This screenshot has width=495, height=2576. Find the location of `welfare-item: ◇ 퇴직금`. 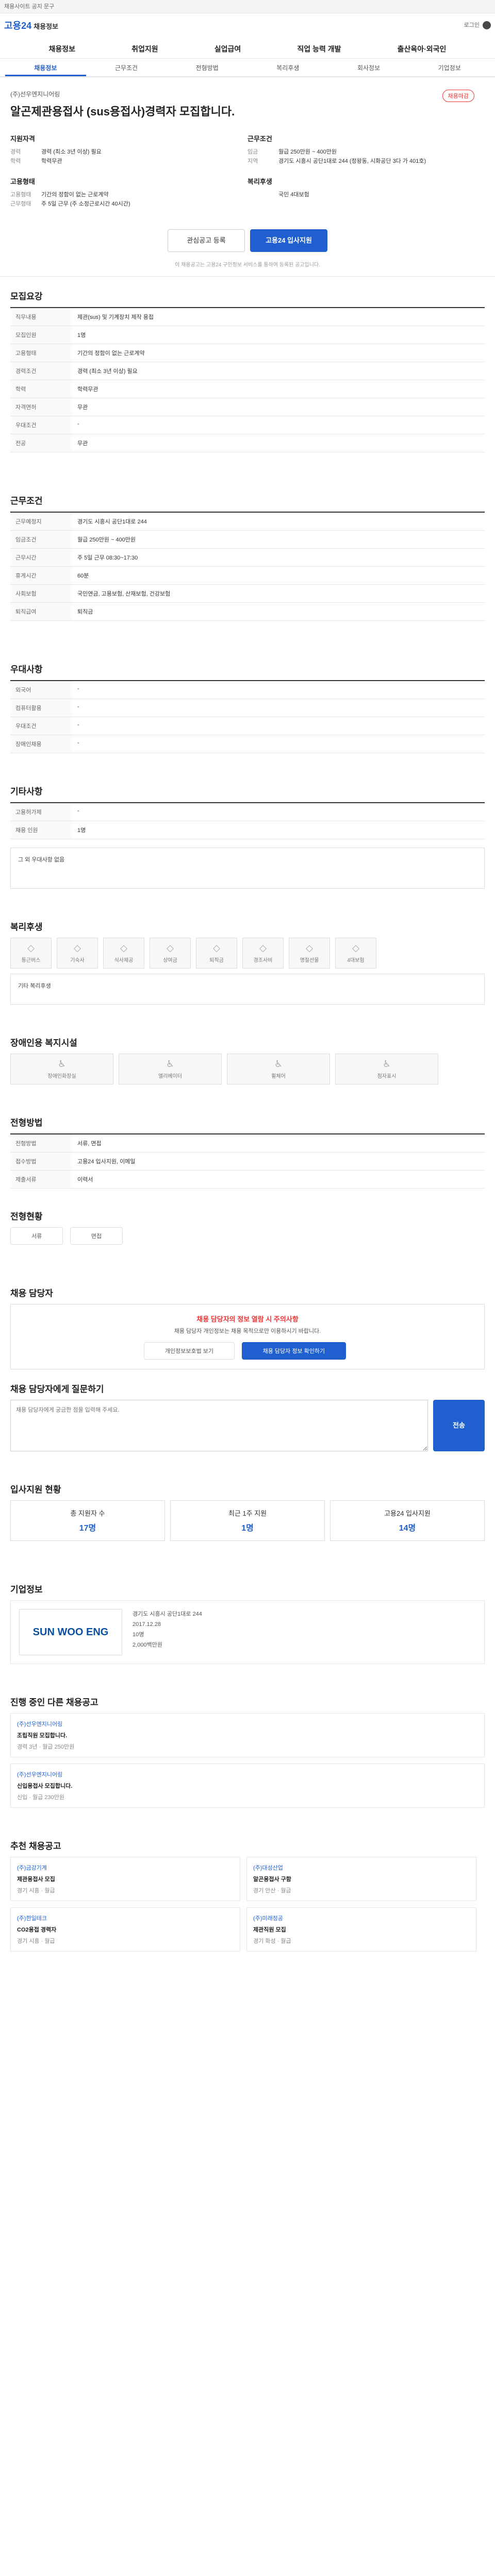

welfare-item: ◇ 퇴직금 is located at coordinates (216, 953).